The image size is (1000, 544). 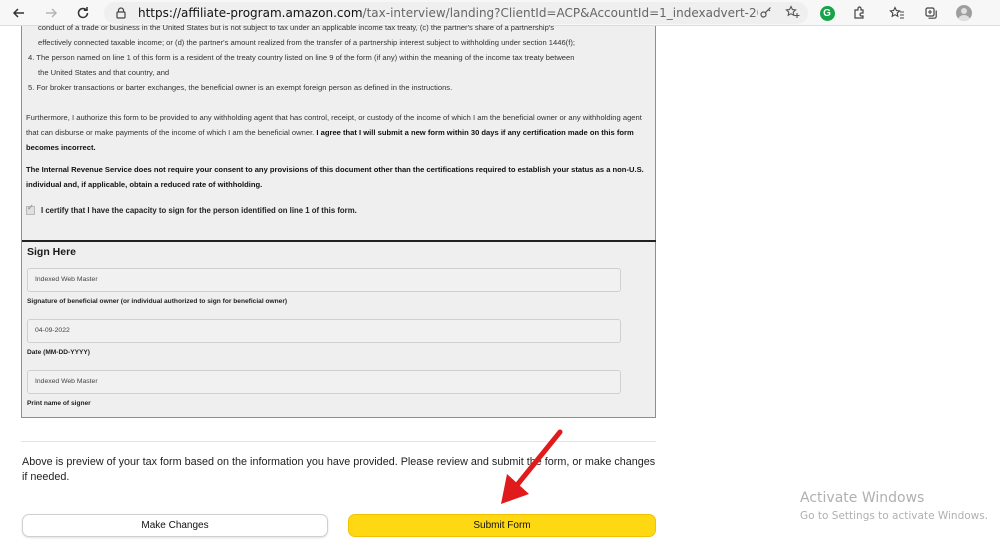 What do you see at coordinates (52, 252) in the screenshot?
I see `sign-here-title: Sign Here` at bounding box center [52, 252].